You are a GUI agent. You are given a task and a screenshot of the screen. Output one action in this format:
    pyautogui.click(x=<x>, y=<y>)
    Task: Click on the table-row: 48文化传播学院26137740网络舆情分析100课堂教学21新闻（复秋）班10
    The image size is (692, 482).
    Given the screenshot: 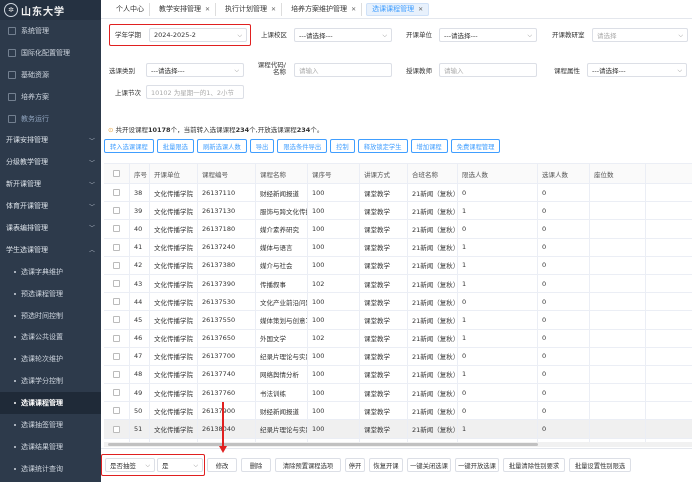 What is the action you would take?
    pyautogui.click(x=398, y=375)
    